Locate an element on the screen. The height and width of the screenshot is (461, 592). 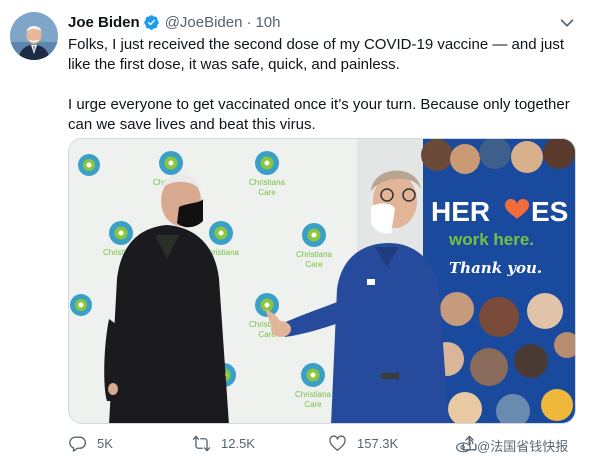
retweet-icon is located at coordinates (201, 443).